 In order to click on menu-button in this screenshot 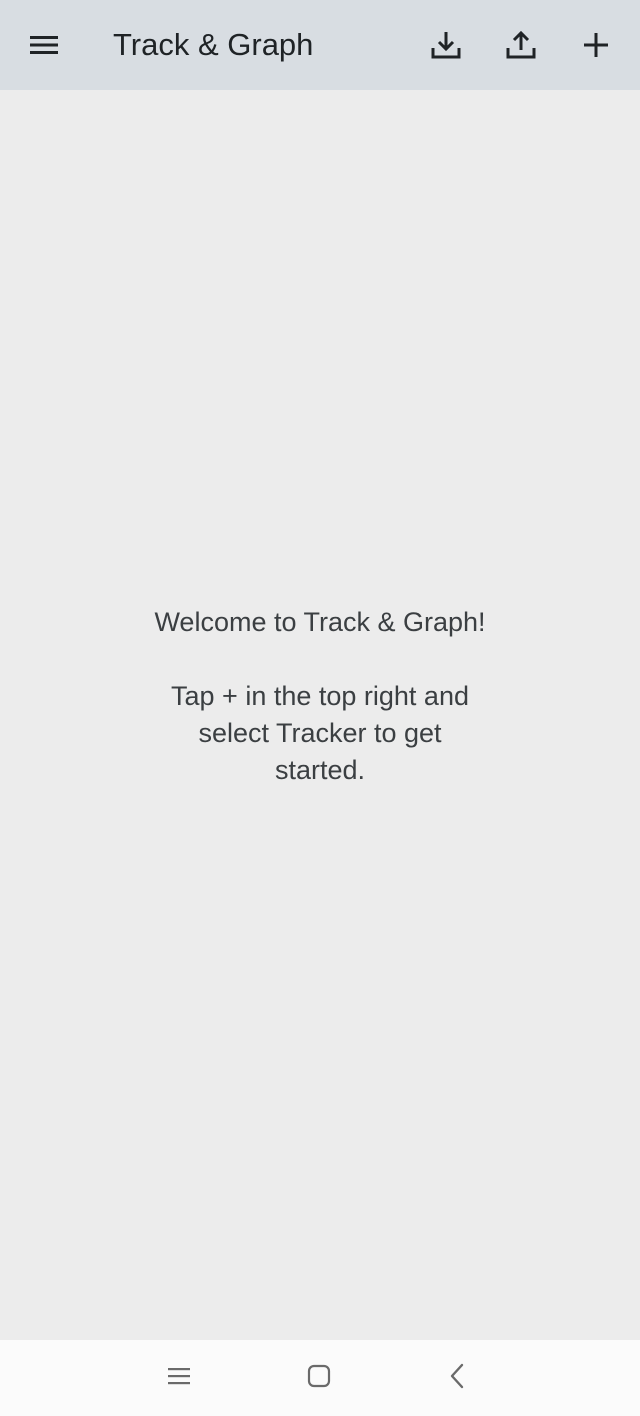, I will do `click(44, 45)`.